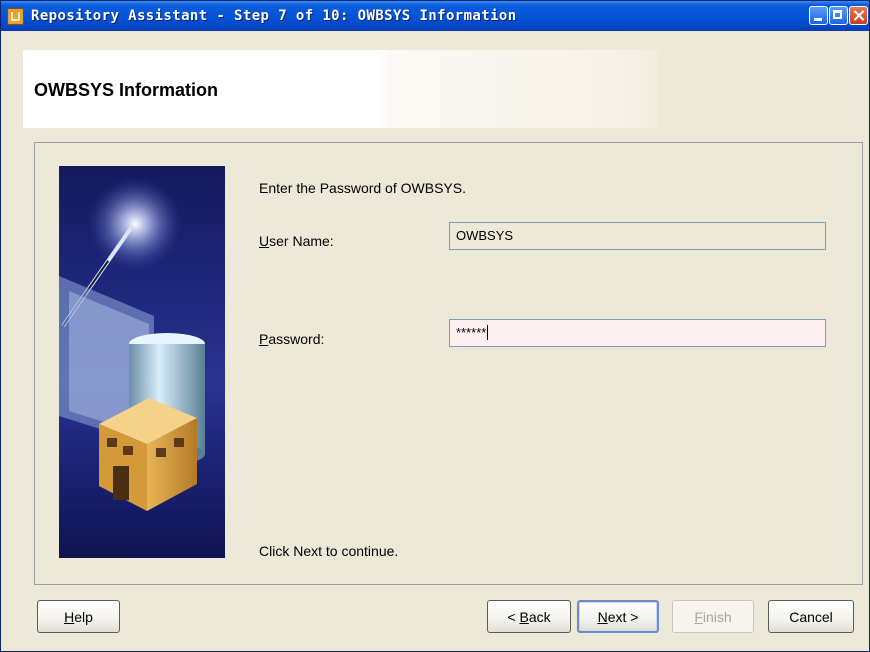 This screenshot has width=870, height=652. Describe the element at coordinates (838, 15) in the screenshot. I see `maximize-button` at that location.